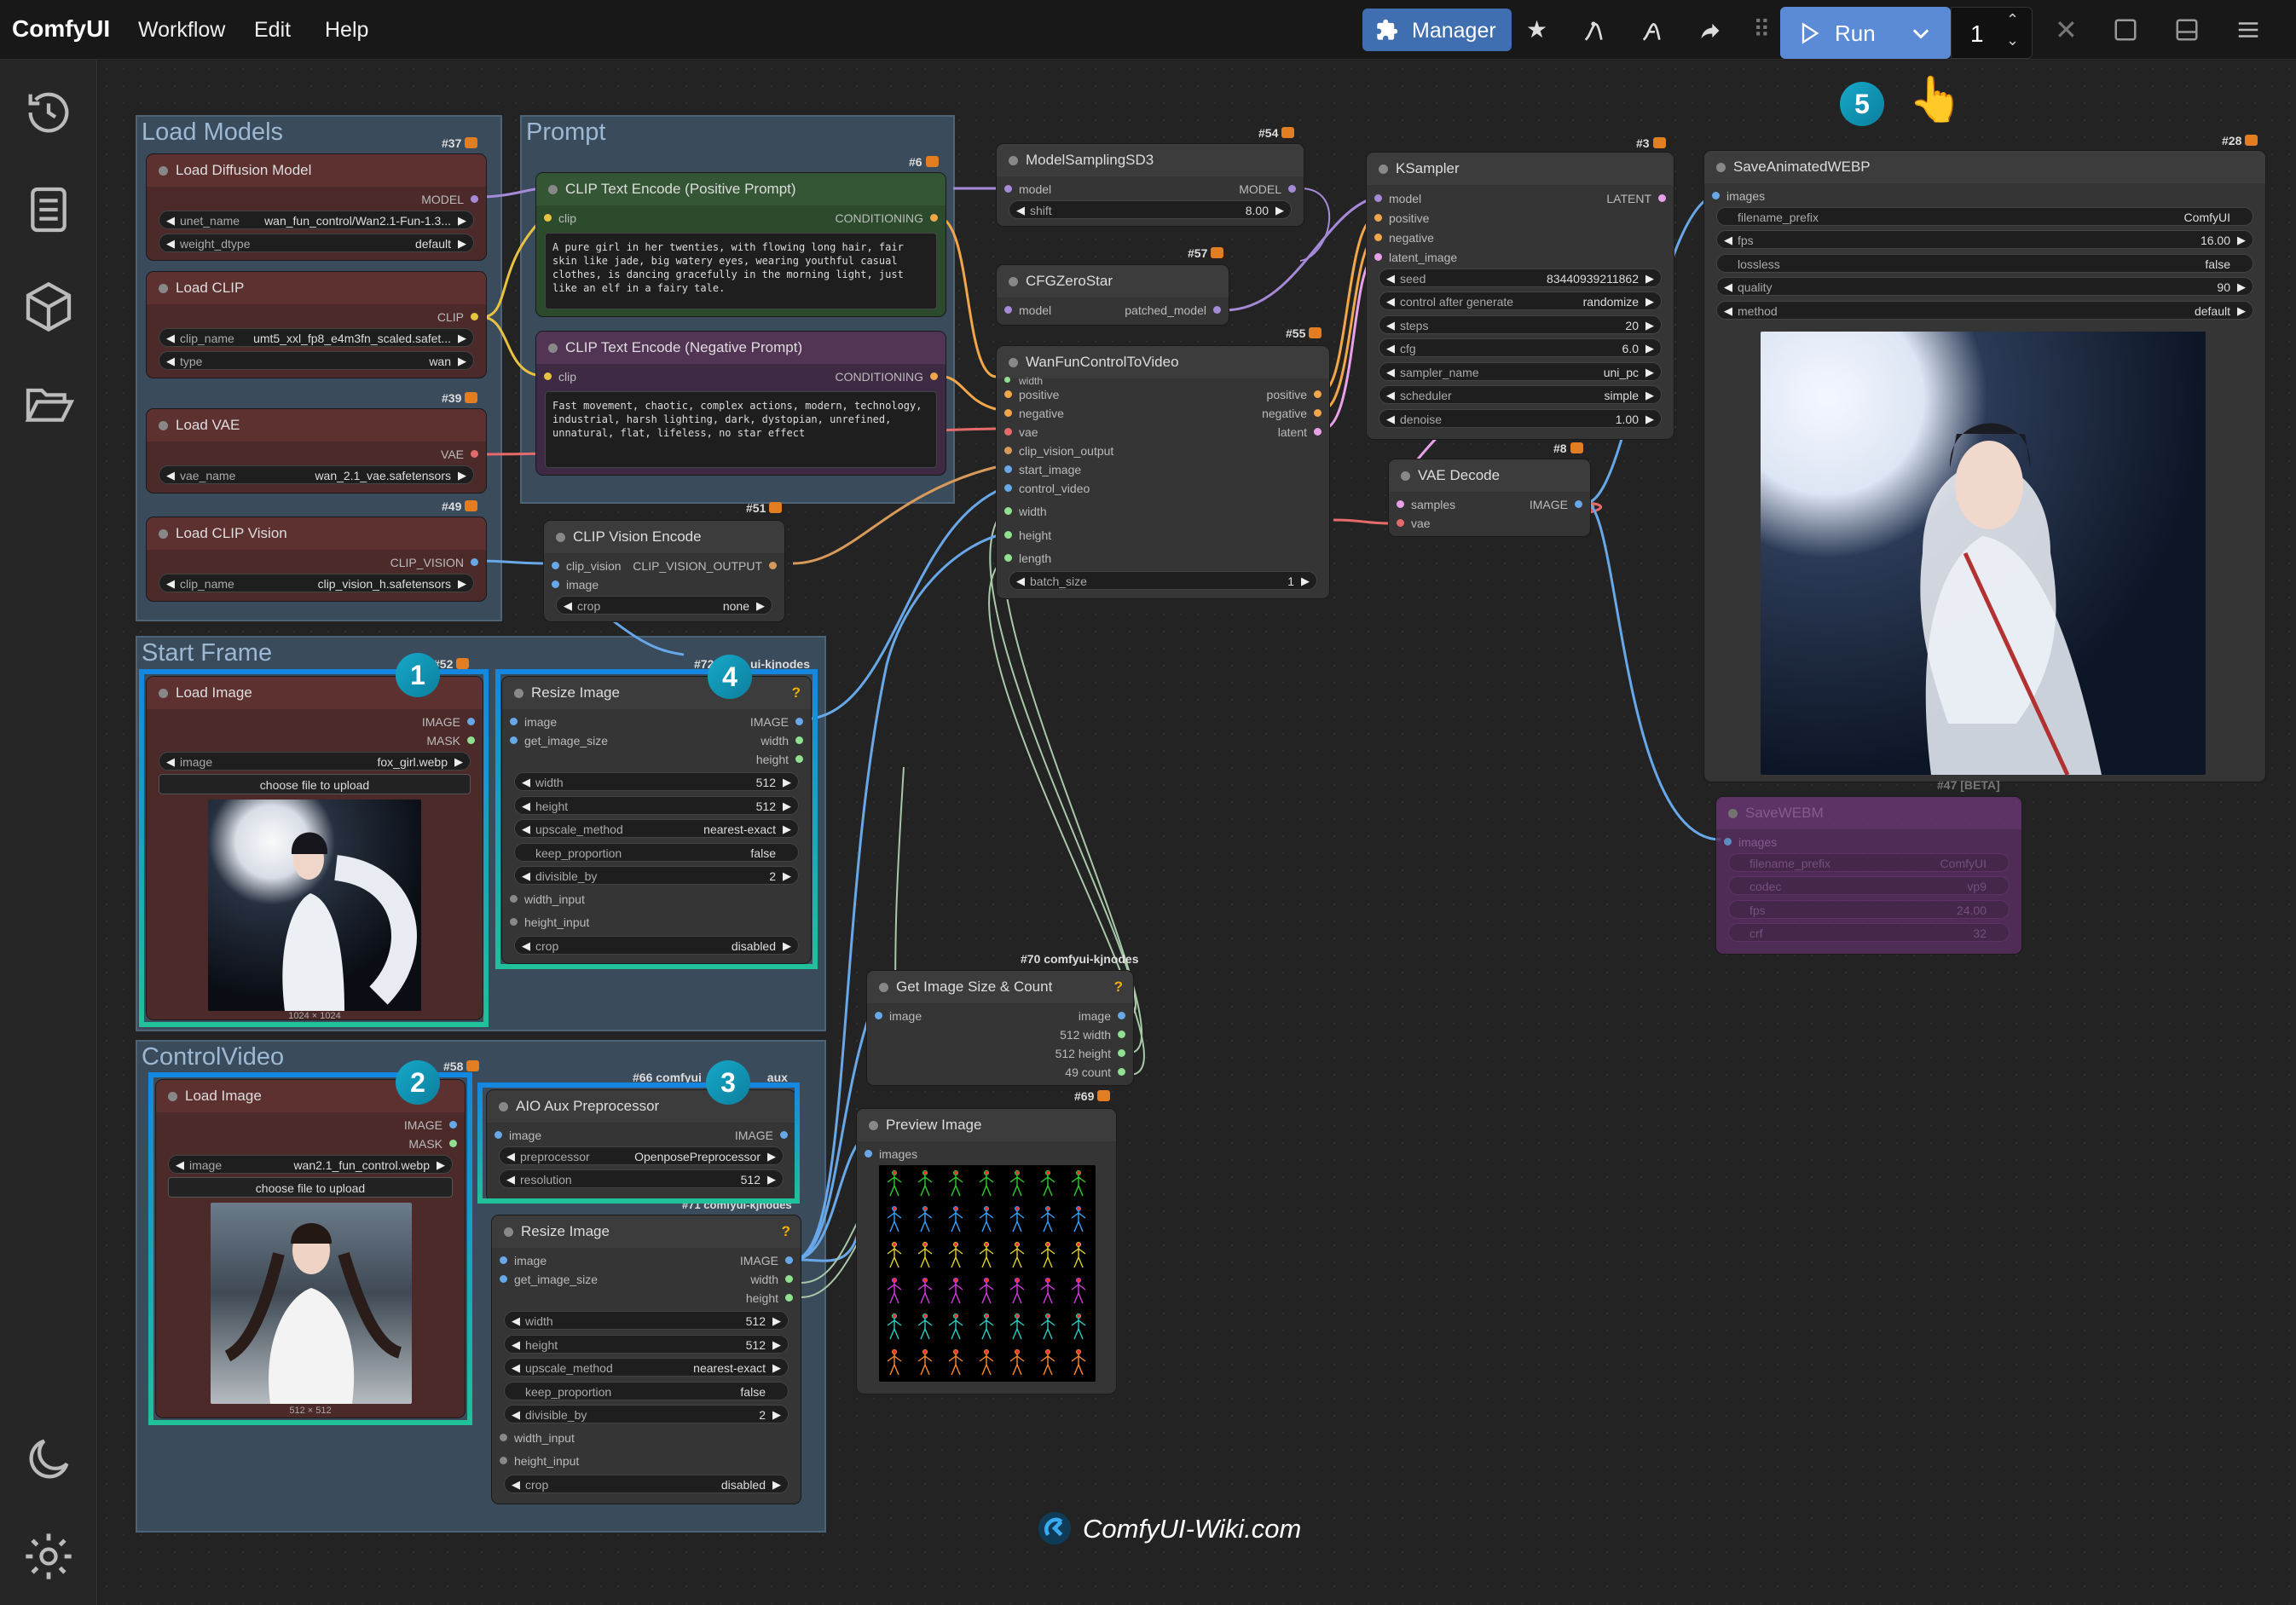  I want to click on queue-list-icon, so click(49, 209).